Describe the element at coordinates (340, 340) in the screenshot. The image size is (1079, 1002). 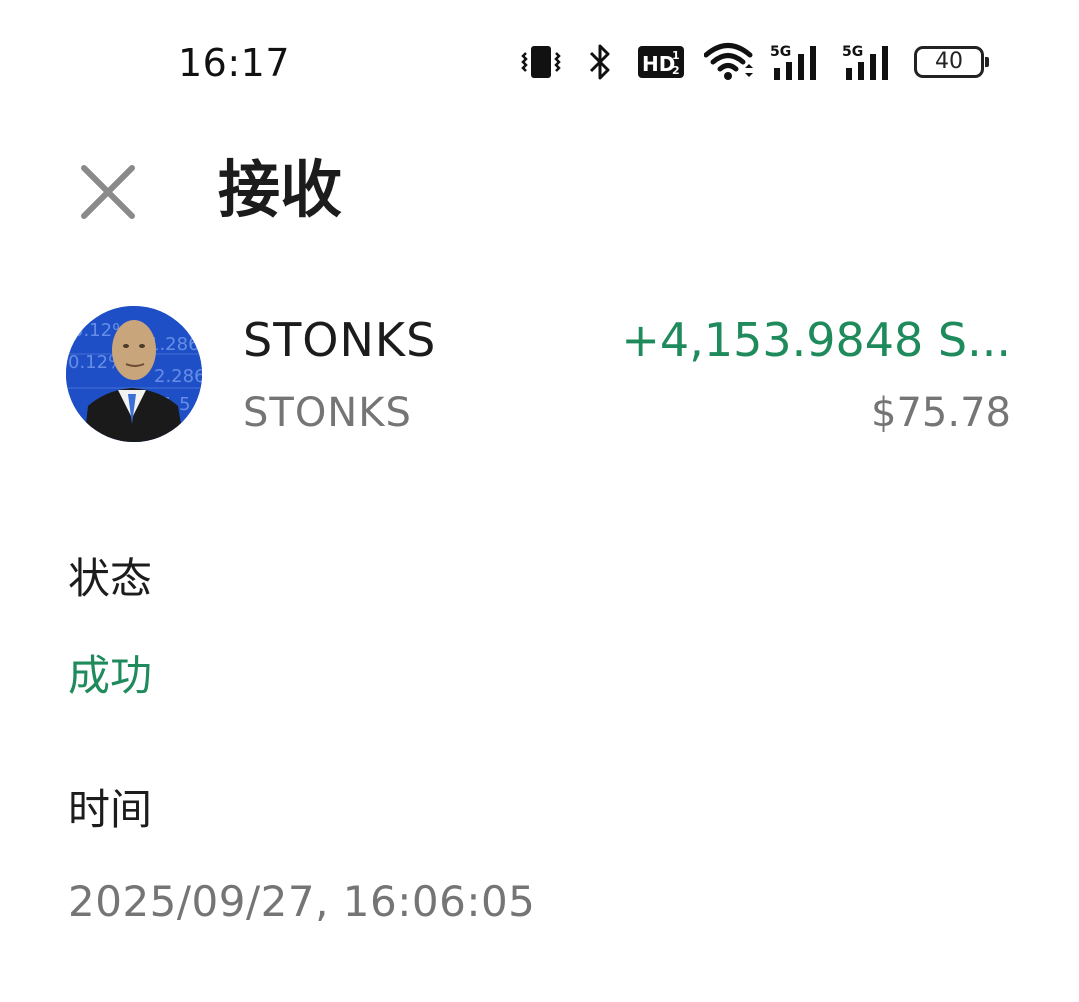
I see `token-name: STONKS` at that location.